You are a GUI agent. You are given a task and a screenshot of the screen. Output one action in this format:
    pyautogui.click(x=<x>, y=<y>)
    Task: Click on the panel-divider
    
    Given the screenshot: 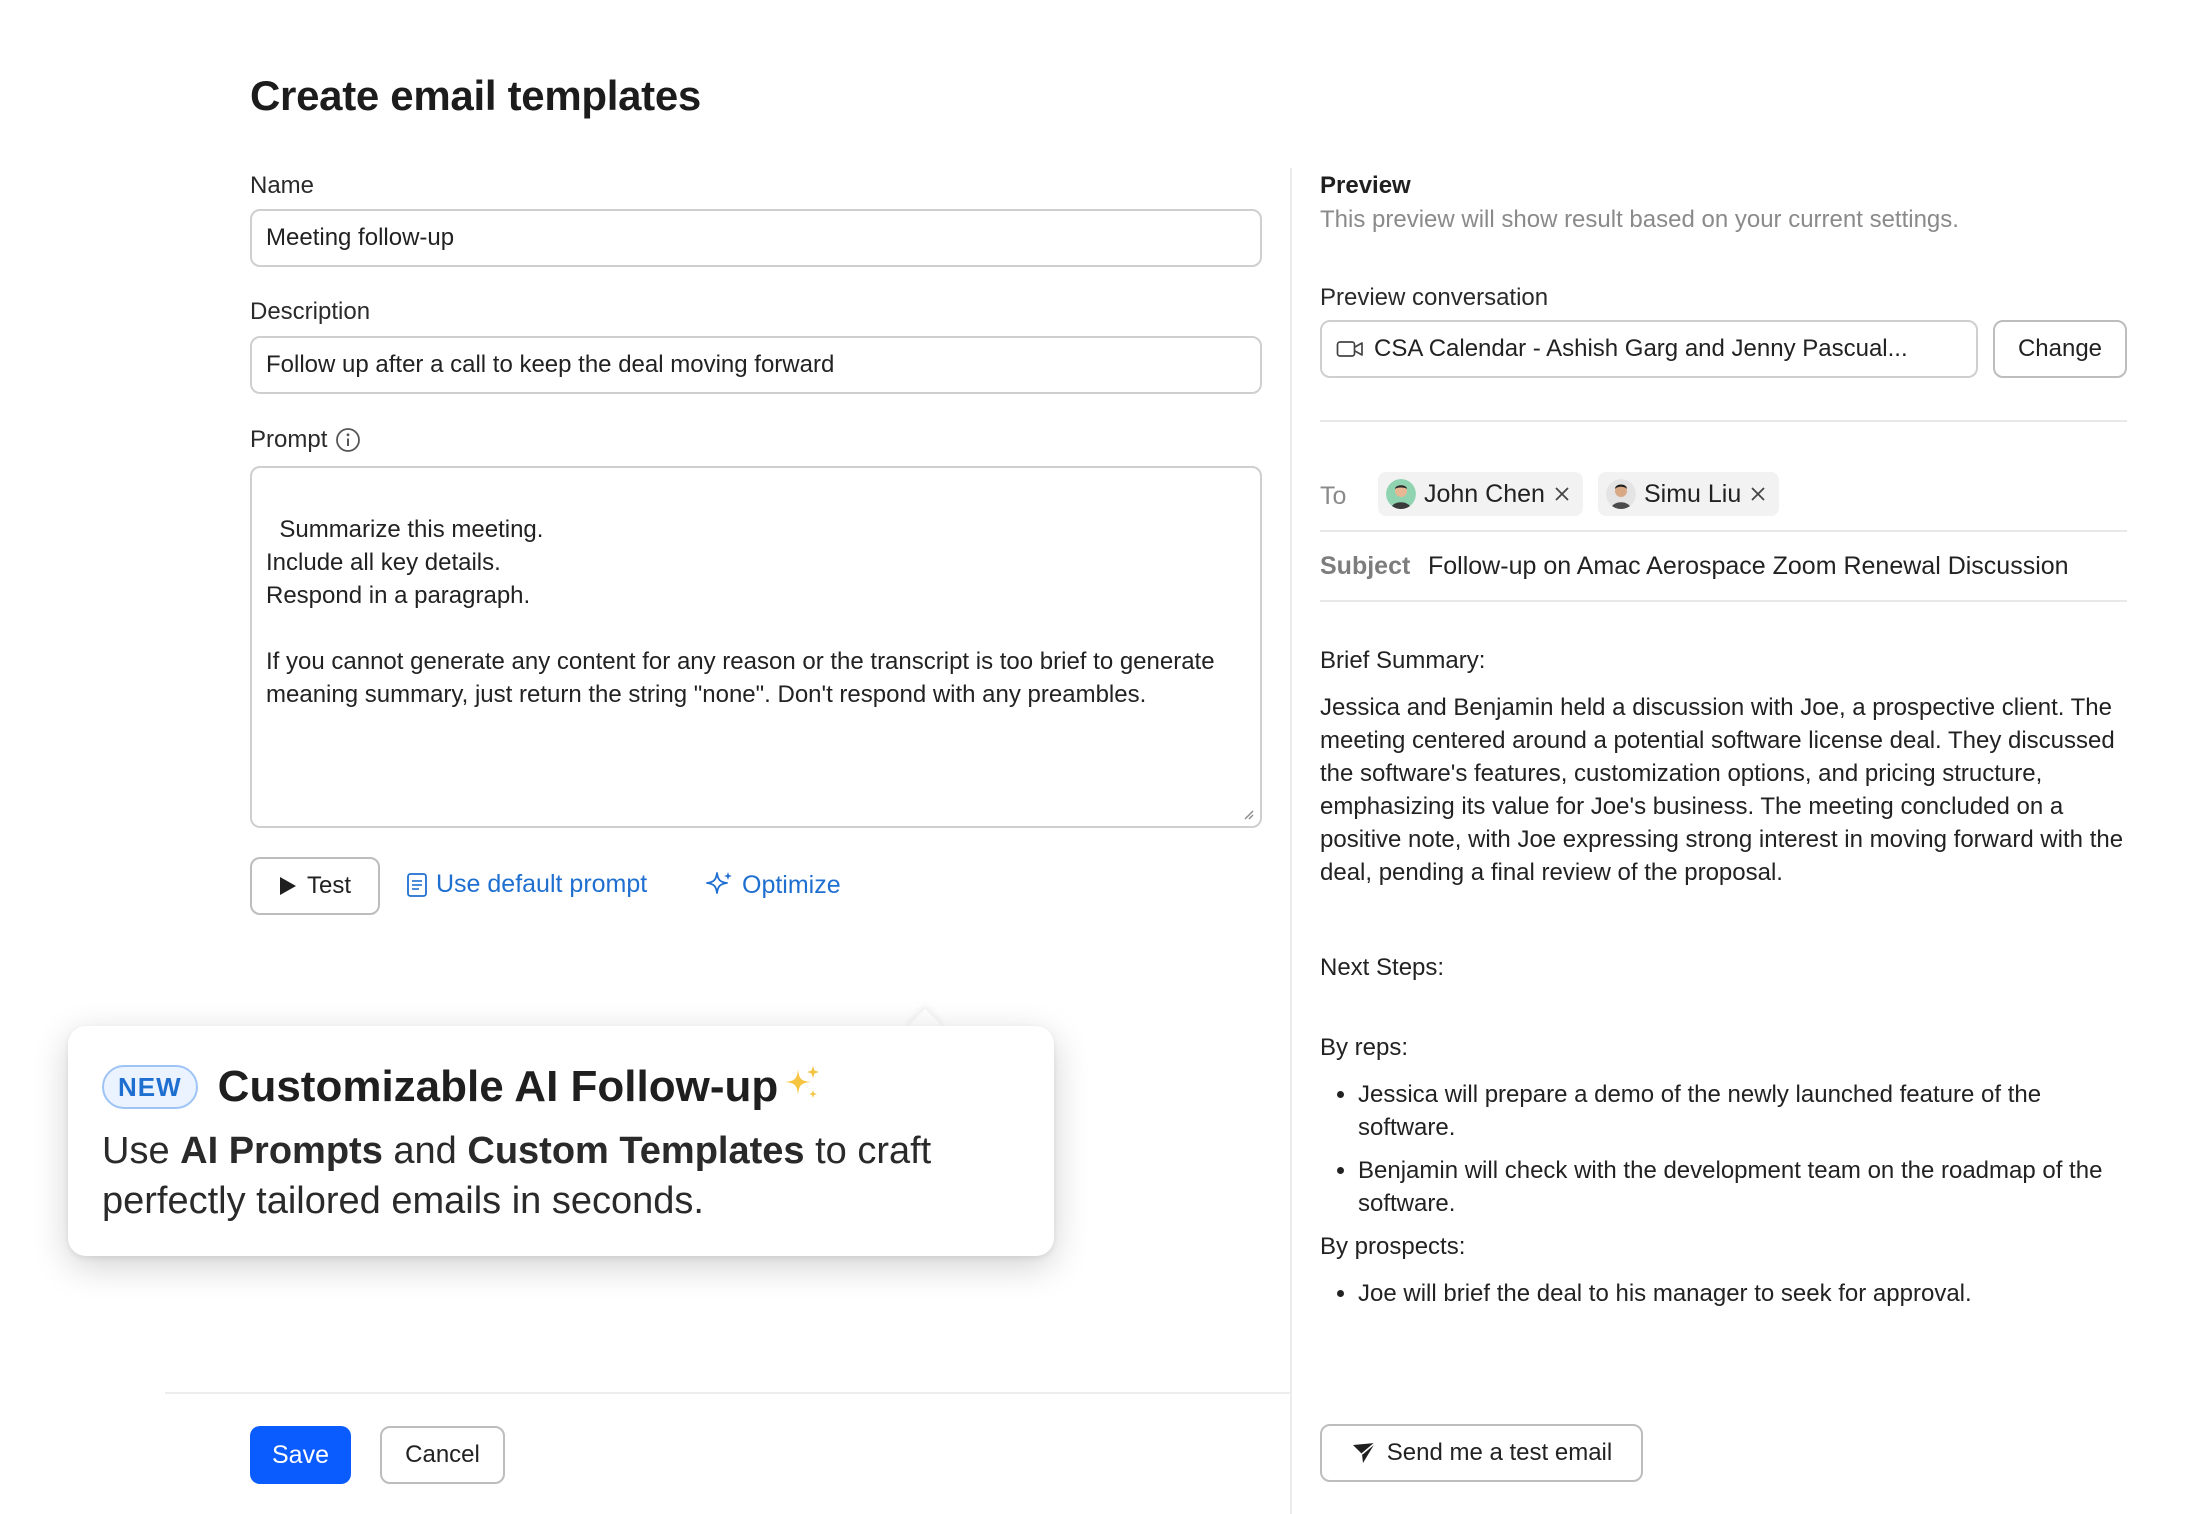 What is the action you would take?
    pyautogui.click(x=1291, y=841)
    